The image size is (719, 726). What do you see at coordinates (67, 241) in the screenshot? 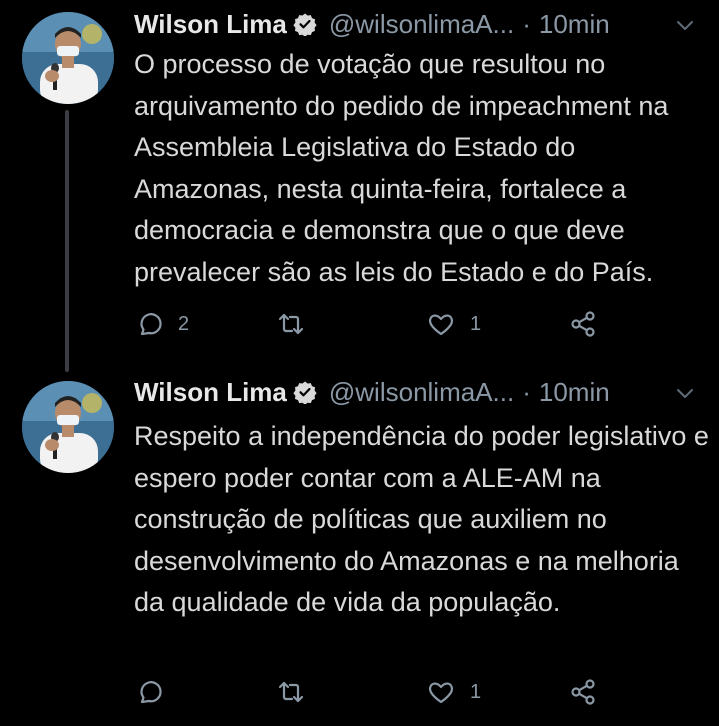
I see `thread-line` at bounding box center [67, 241].